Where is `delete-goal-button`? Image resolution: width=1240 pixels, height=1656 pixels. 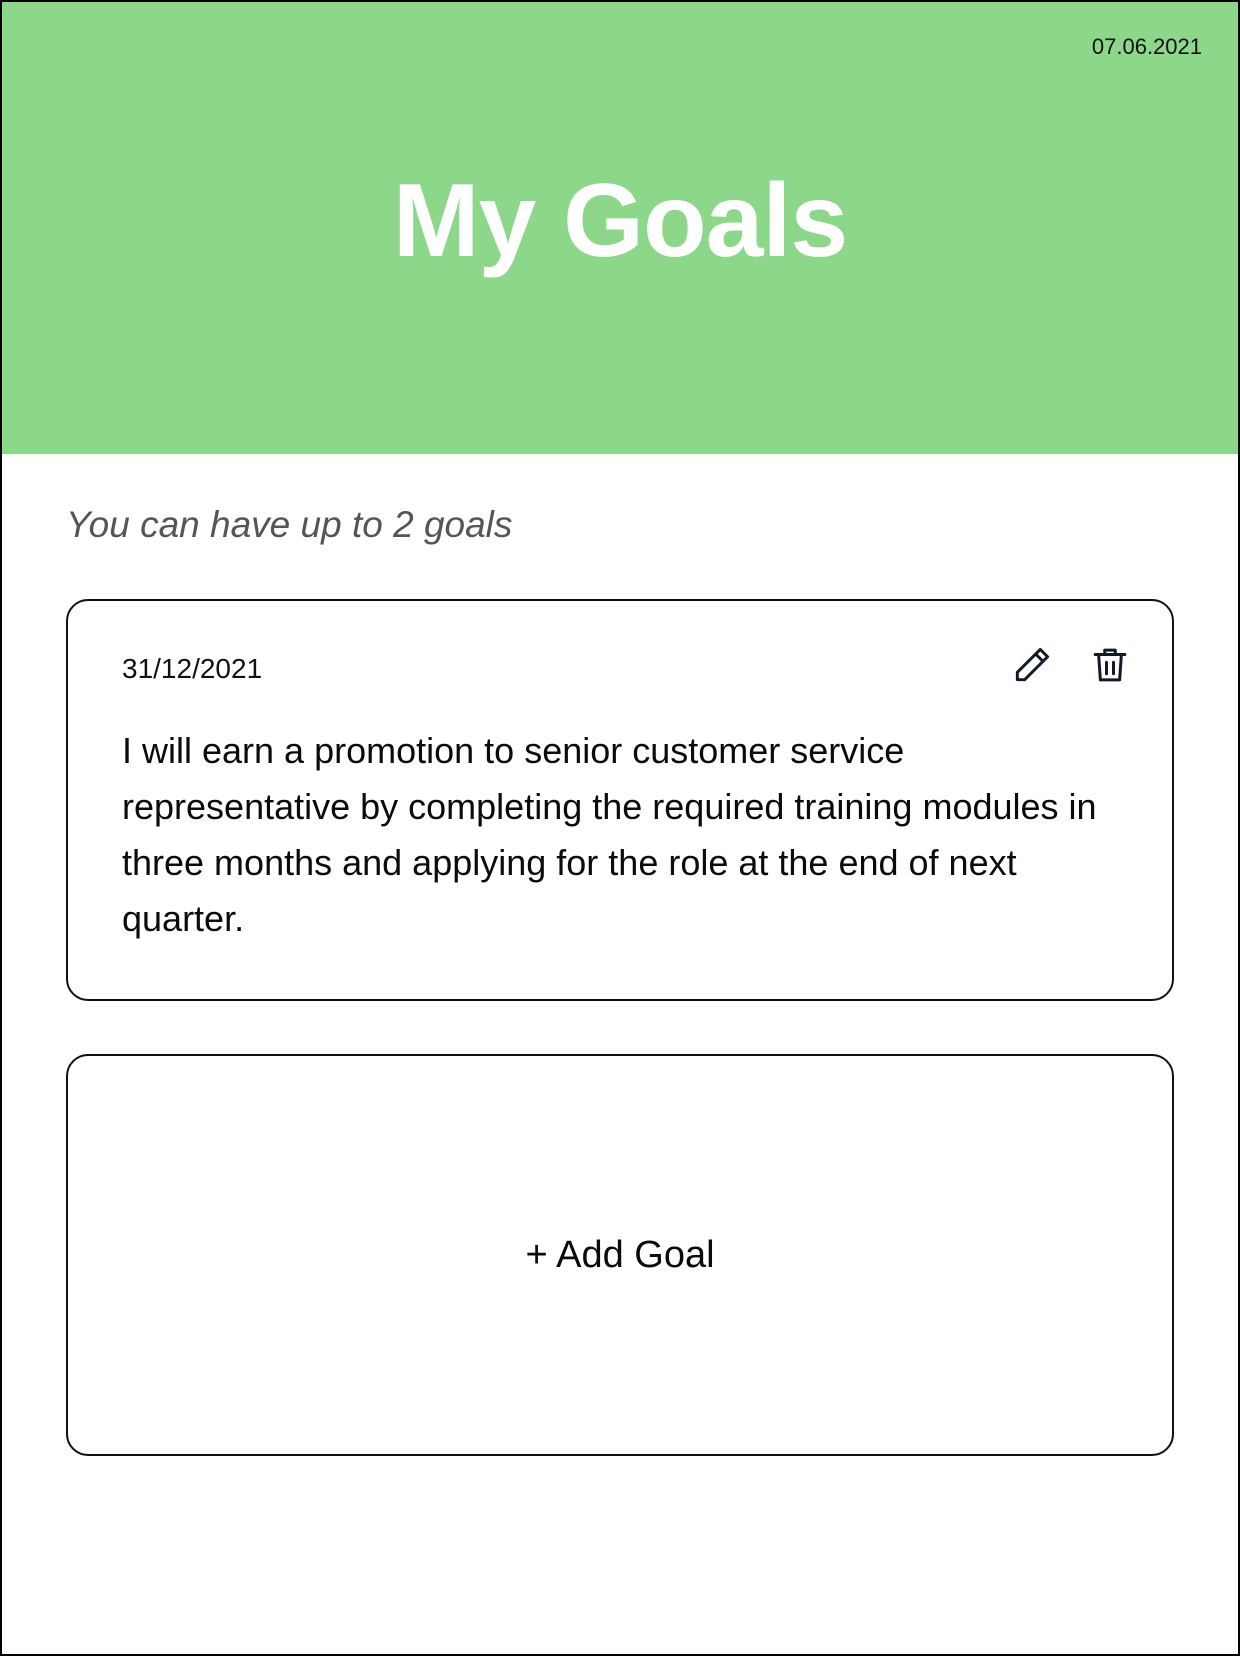
delete-goal-button is located at coordinates (1110, 665).